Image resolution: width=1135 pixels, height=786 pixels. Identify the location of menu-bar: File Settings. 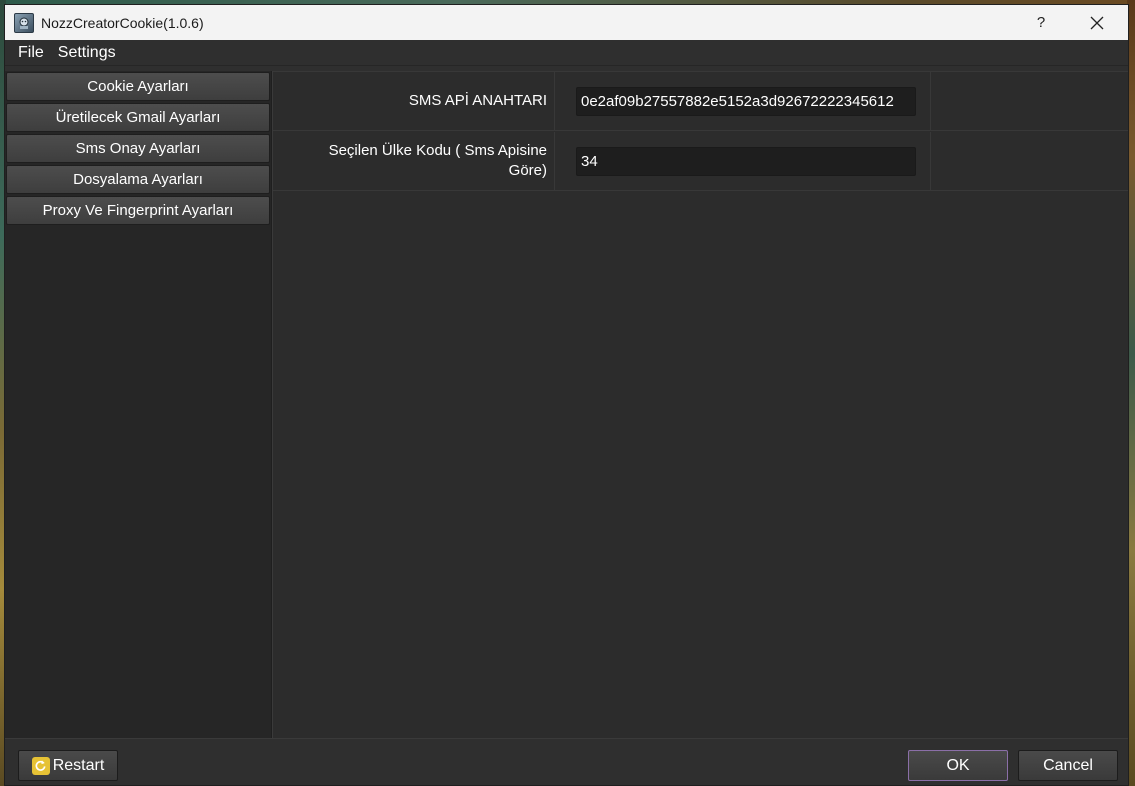
(566, 53).